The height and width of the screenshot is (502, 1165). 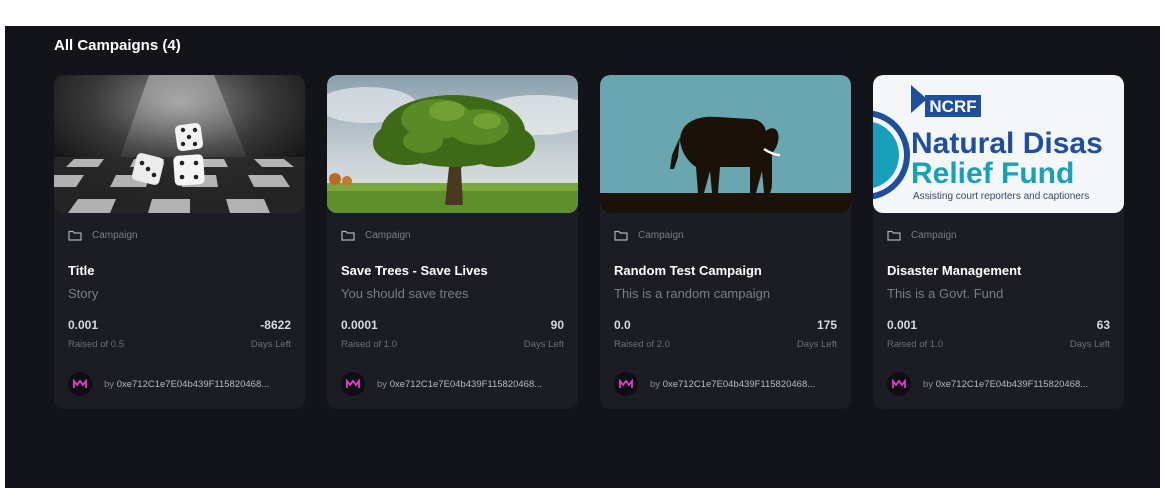 I want to click on raised-target: Raised of 2.0, so click(x=642, y=344).